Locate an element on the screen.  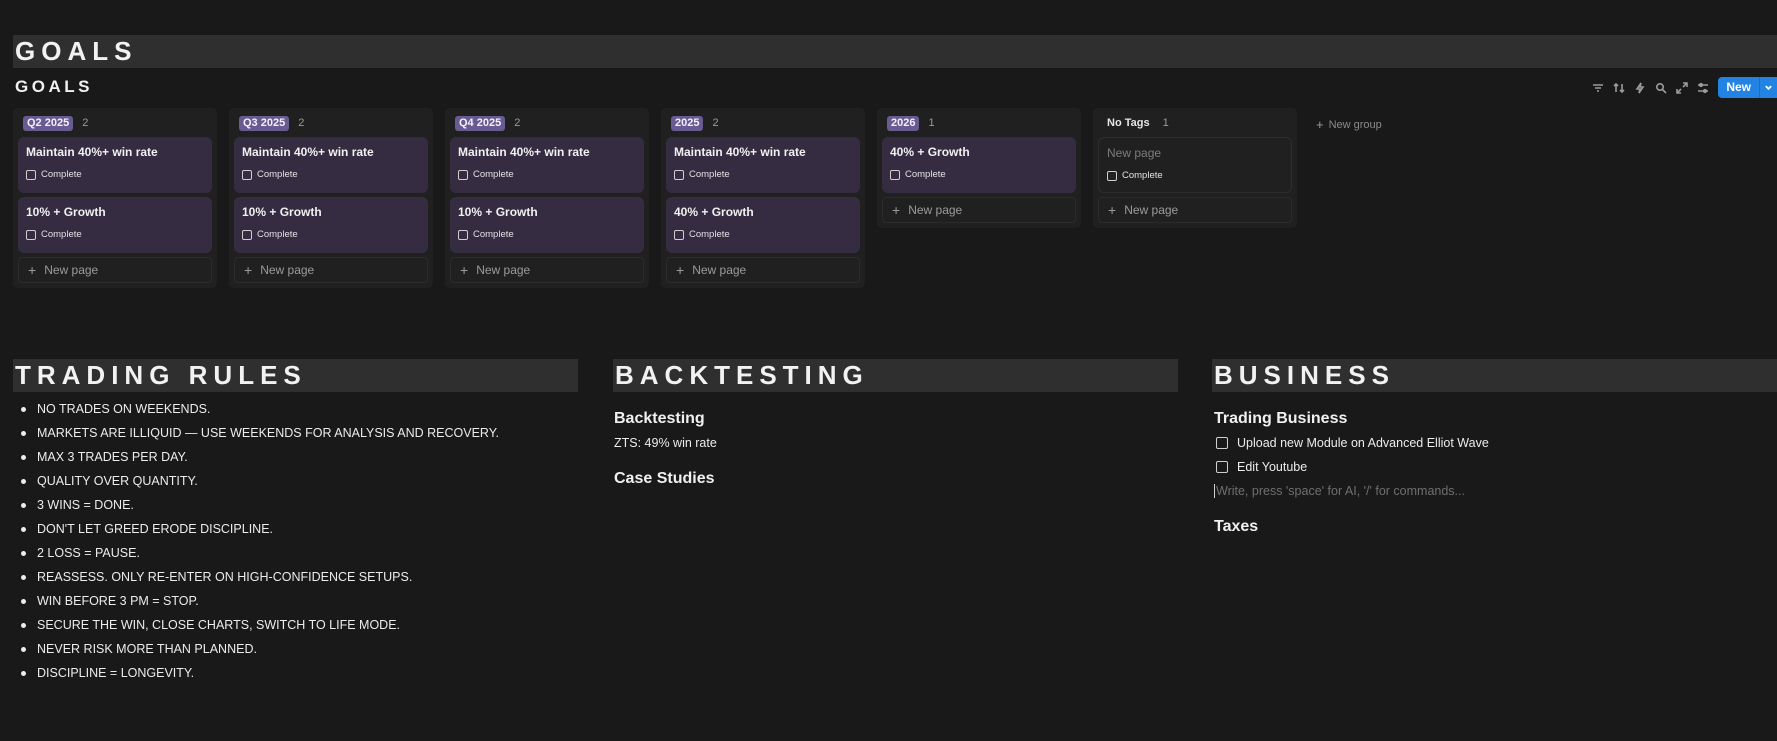
backtesting-subheading: Backtesting is located at coordinates (659, 419).